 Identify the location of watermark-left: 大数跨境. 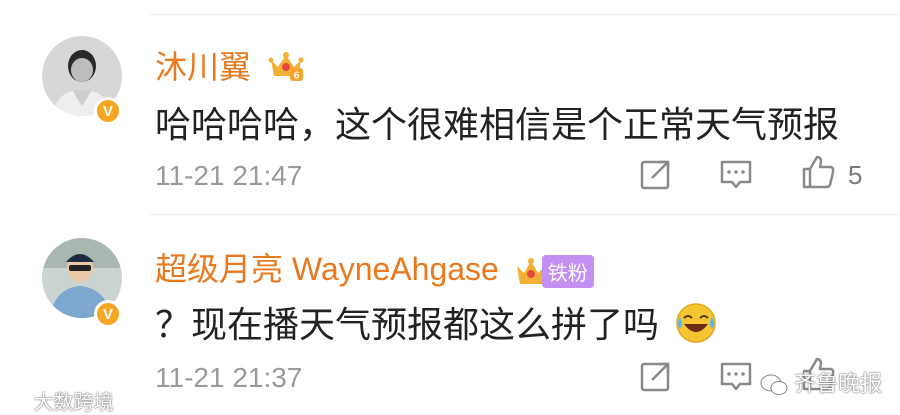
(60, 400).